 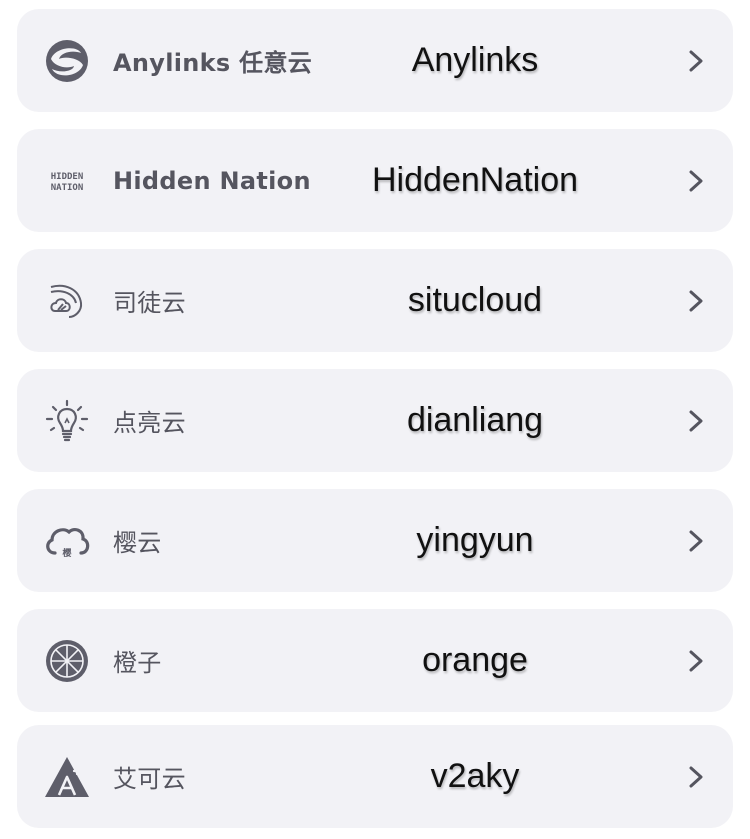 What do you see at coordinates (212, 180) in the screenshot?
I see `provider-name: Hidden Nation` at bounding box center [212, 180].